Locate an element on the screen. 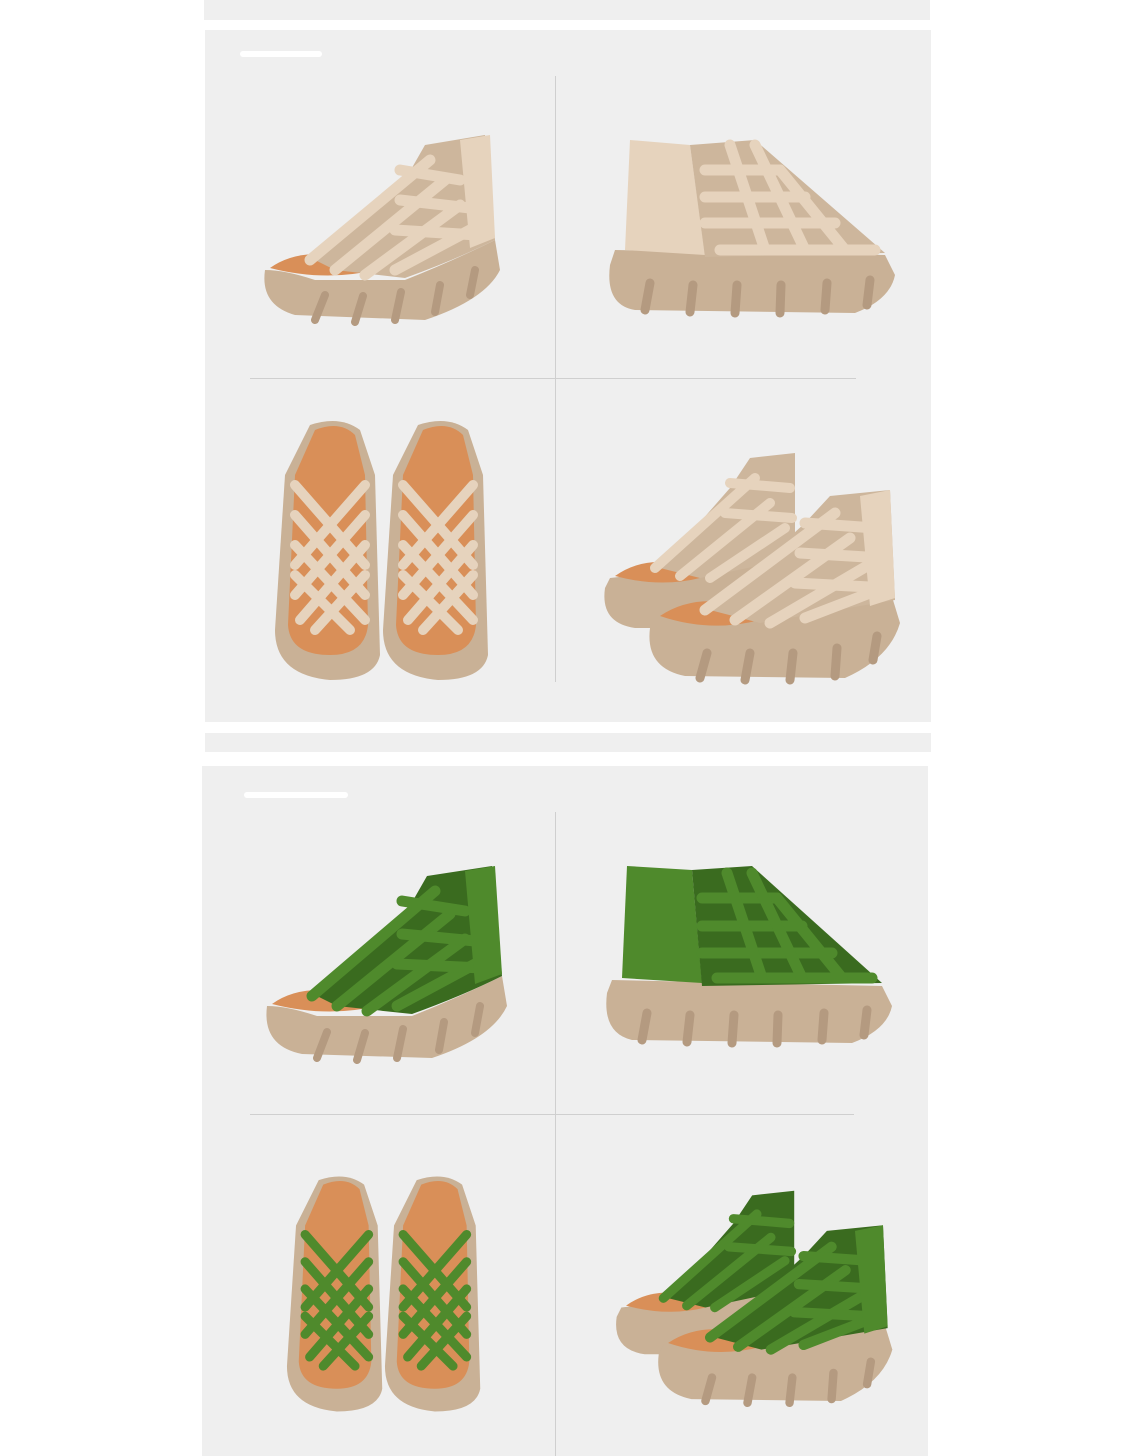 The height and width of the screenshot is (1456, 1134). sandal-beige-top-pair is located at coordinates (382, 550).